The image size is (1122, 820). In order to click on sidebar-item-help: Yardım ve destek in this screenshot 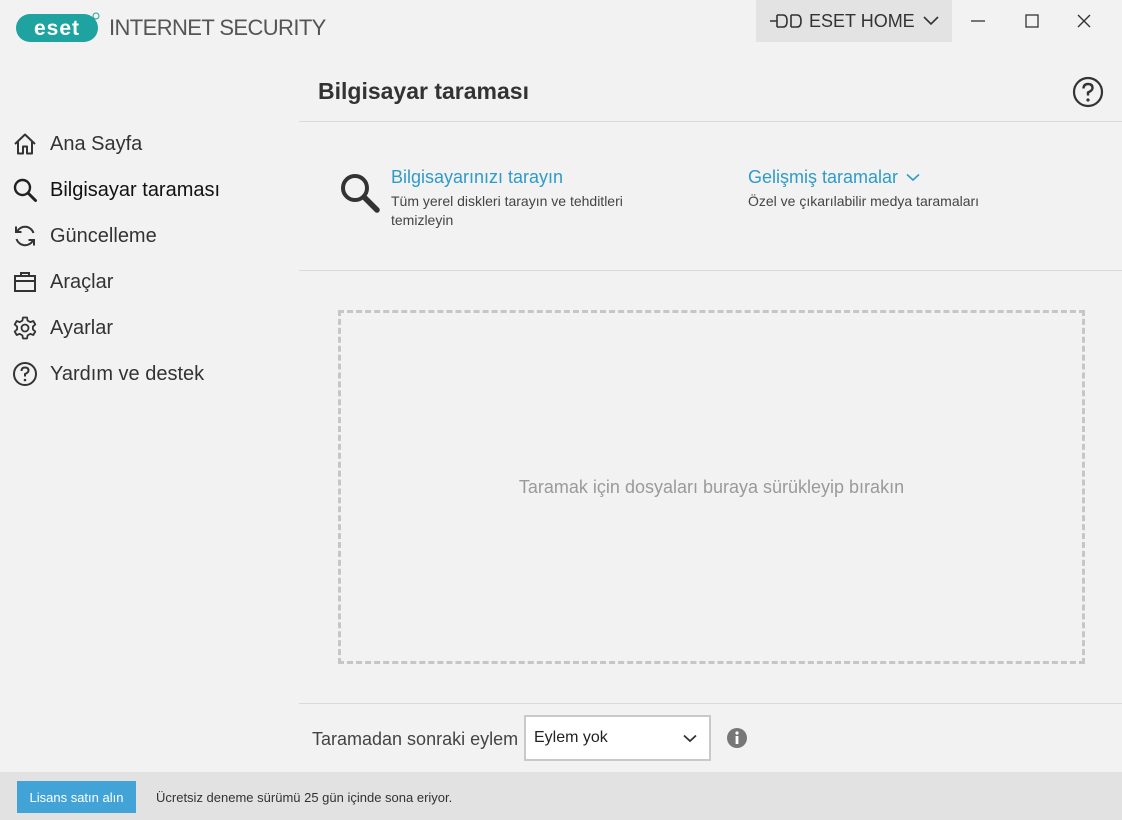, I will do `click(149, 374)`.